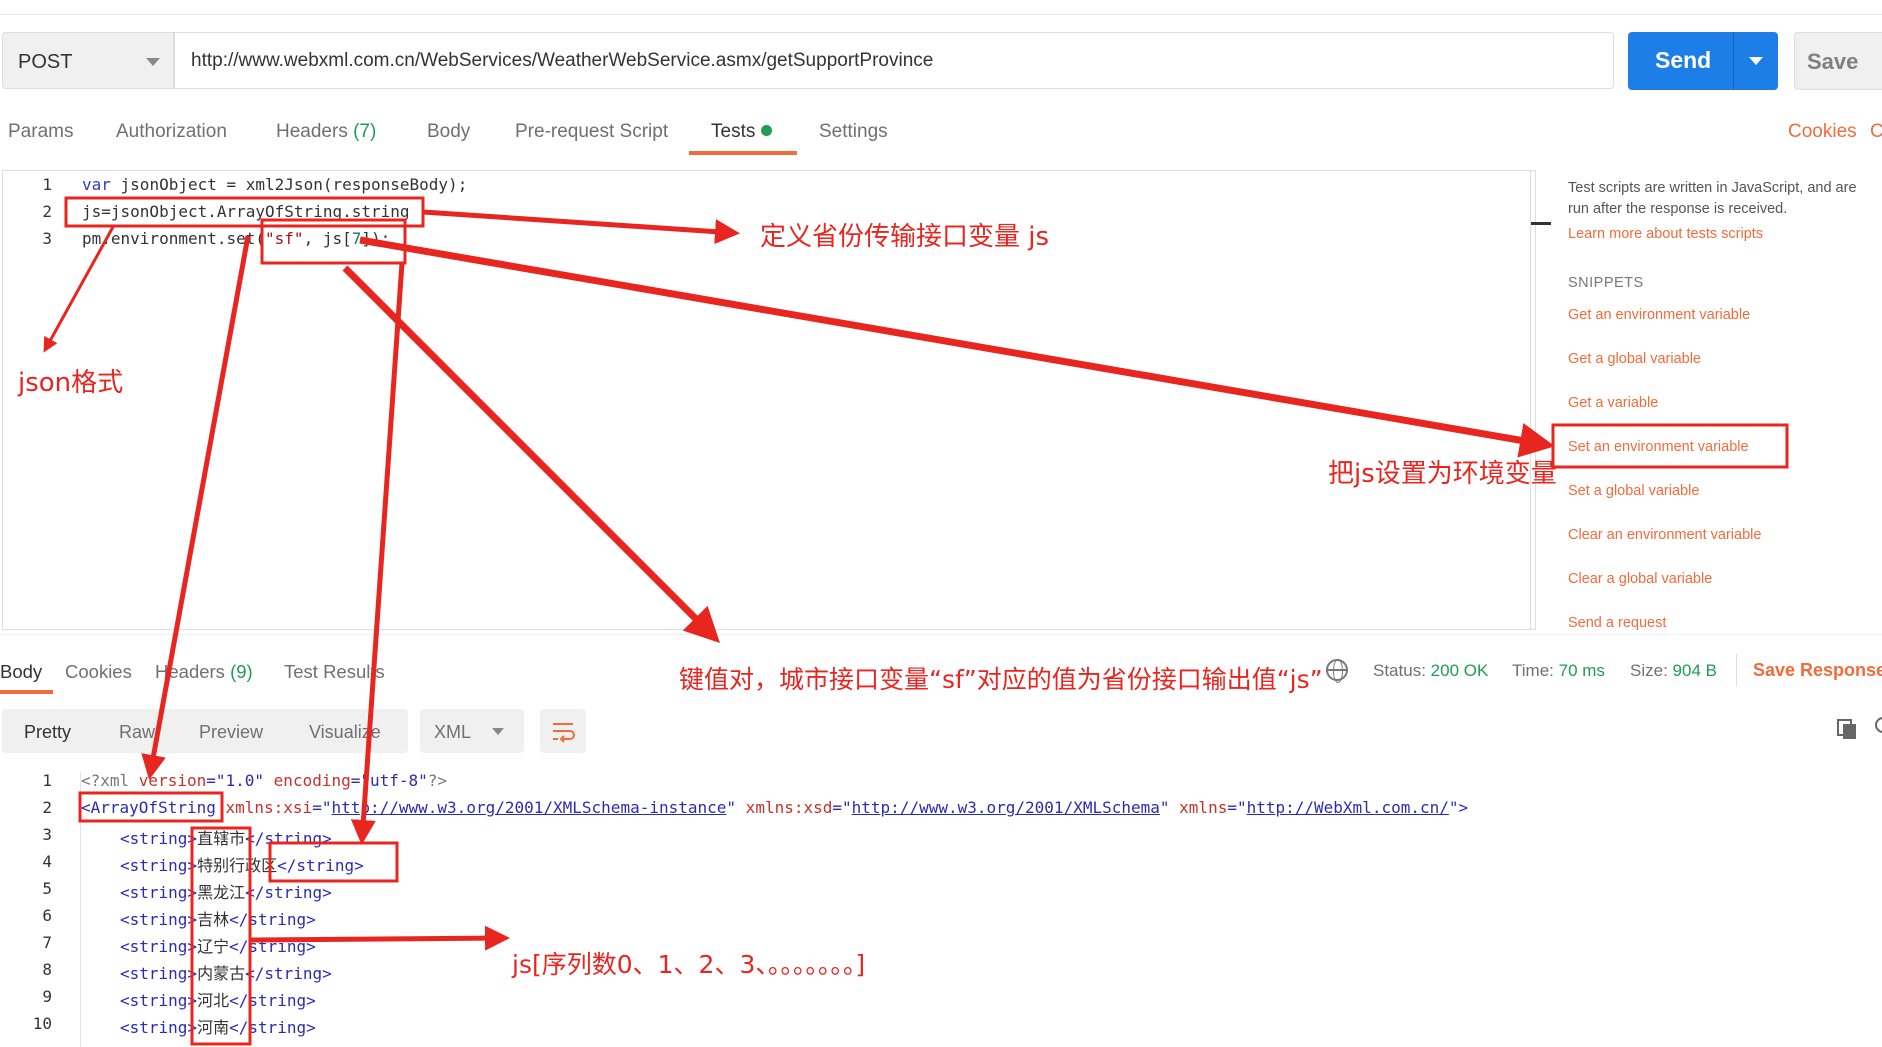 The image size is (1882, 1047). What do you see at coordinates (246, 211) in the screenshot?
I see `code-line: js=jsonObject.ArrayOfString.string` at bounding box center [246, 211].